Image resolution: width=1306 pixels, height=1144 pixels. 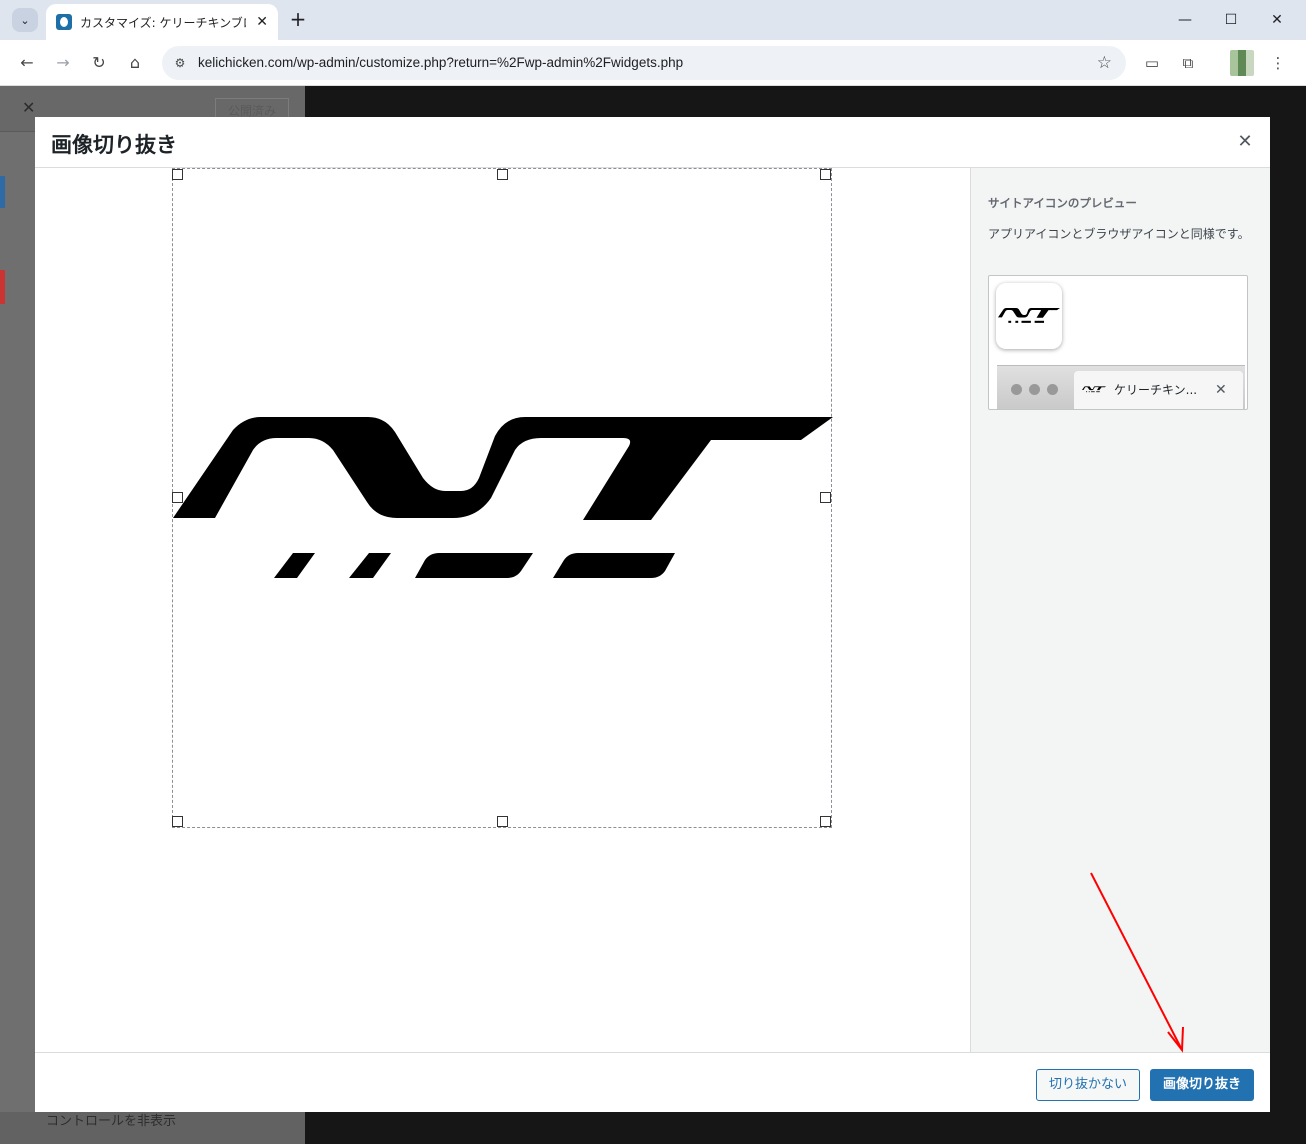 What do you see at coordinates (1185, 20) in the screenshot?
I see `minimize-button: —` at bounding box center [1185, 20].